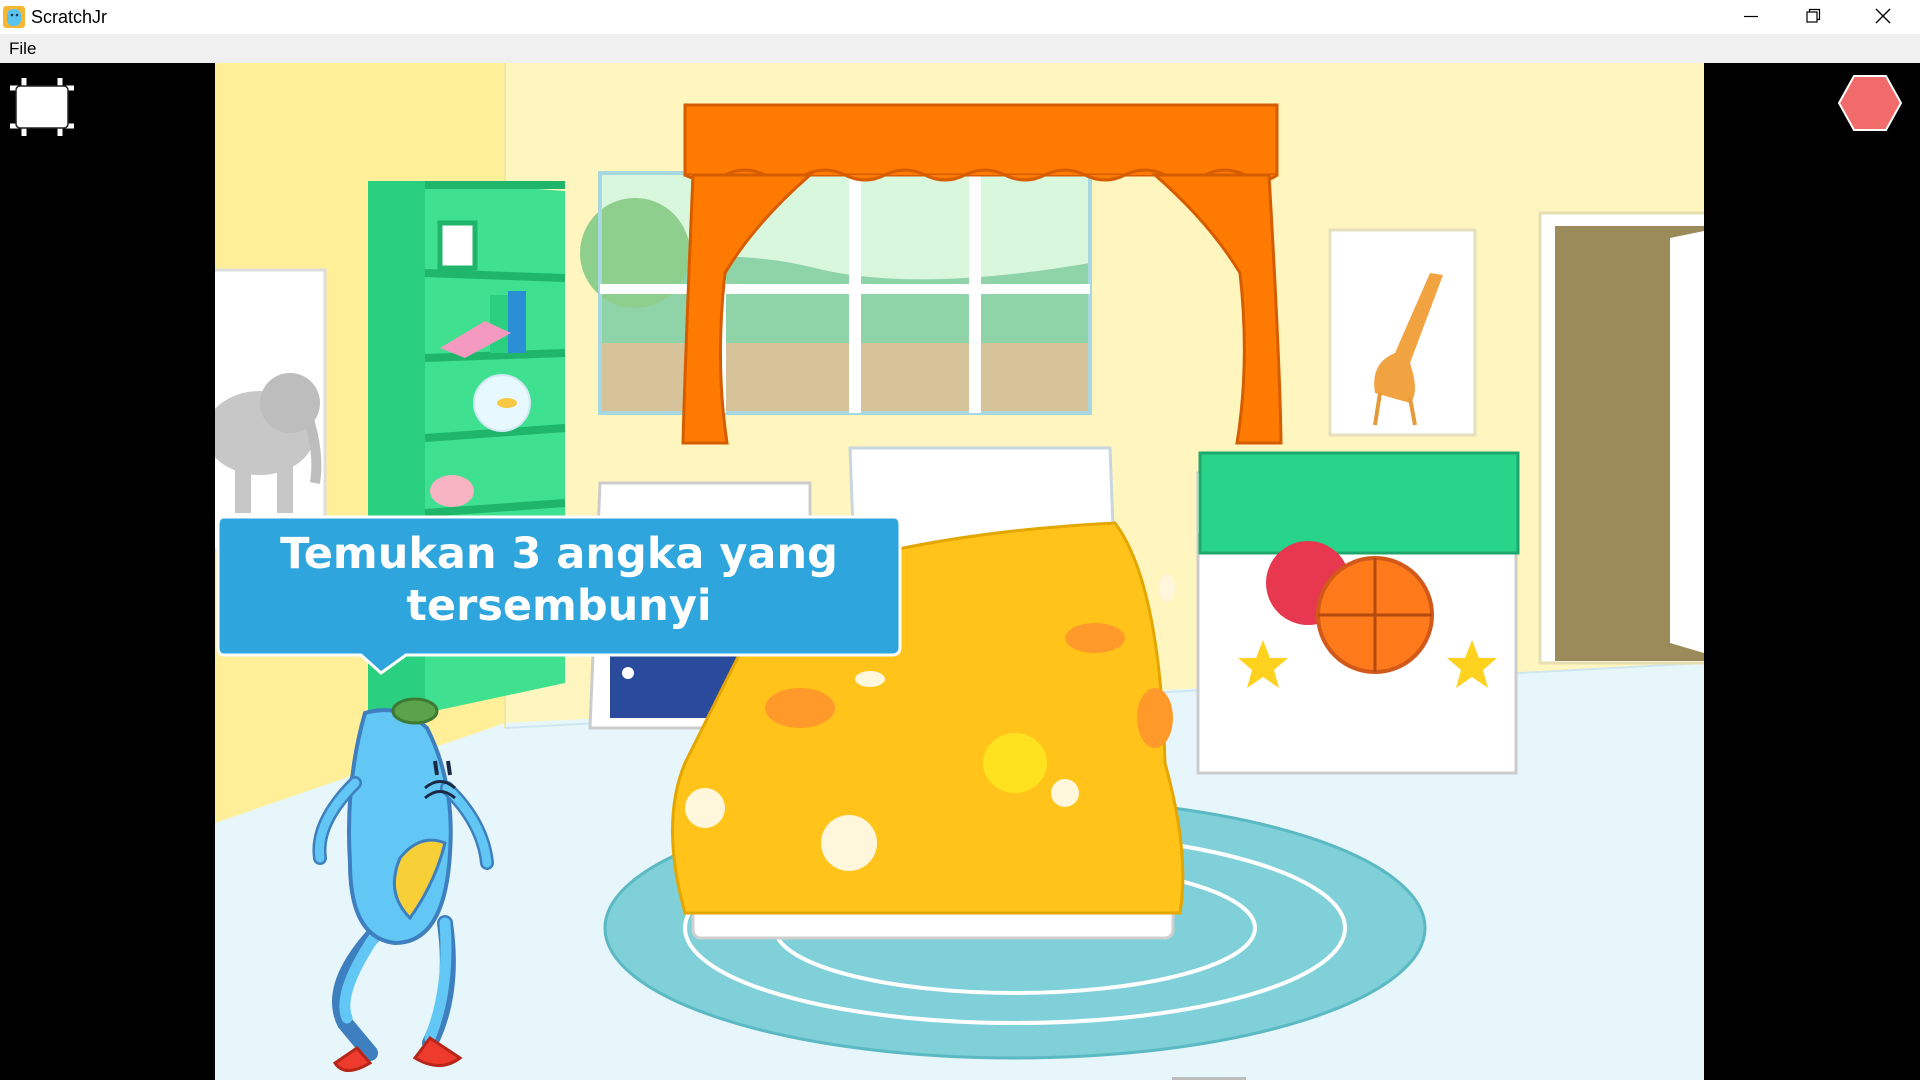 This screenshot has height=1080, width=1920. I want to click on minimize-icon, so click(1751, 16).